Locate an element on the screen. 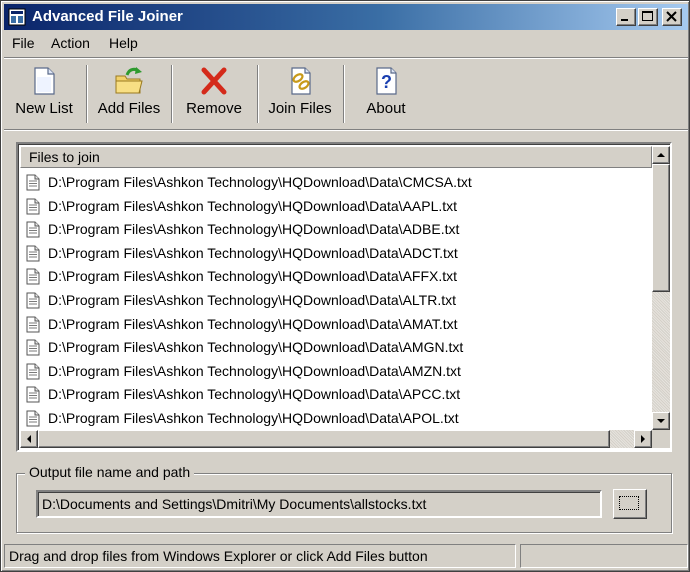 The width and height of the screenshot is (690, 572). menu-action: Action is located at coordinates (70, 43).